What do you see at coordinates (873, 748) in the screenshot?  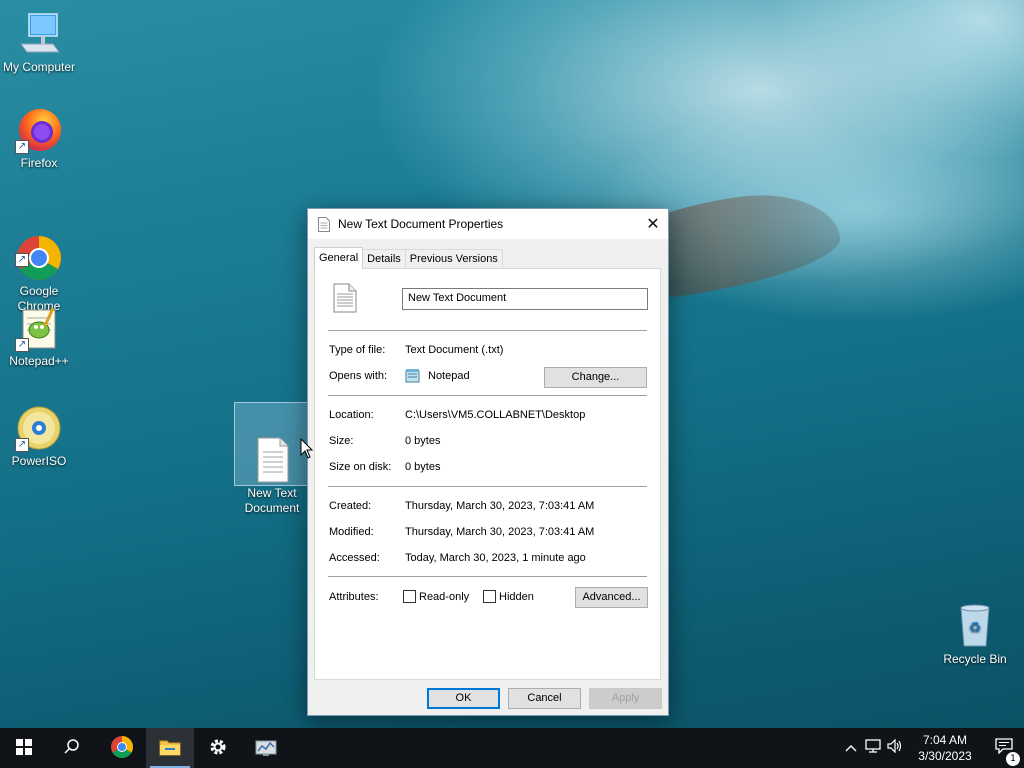 I see `network-icon` at bounding box center [873, 748].